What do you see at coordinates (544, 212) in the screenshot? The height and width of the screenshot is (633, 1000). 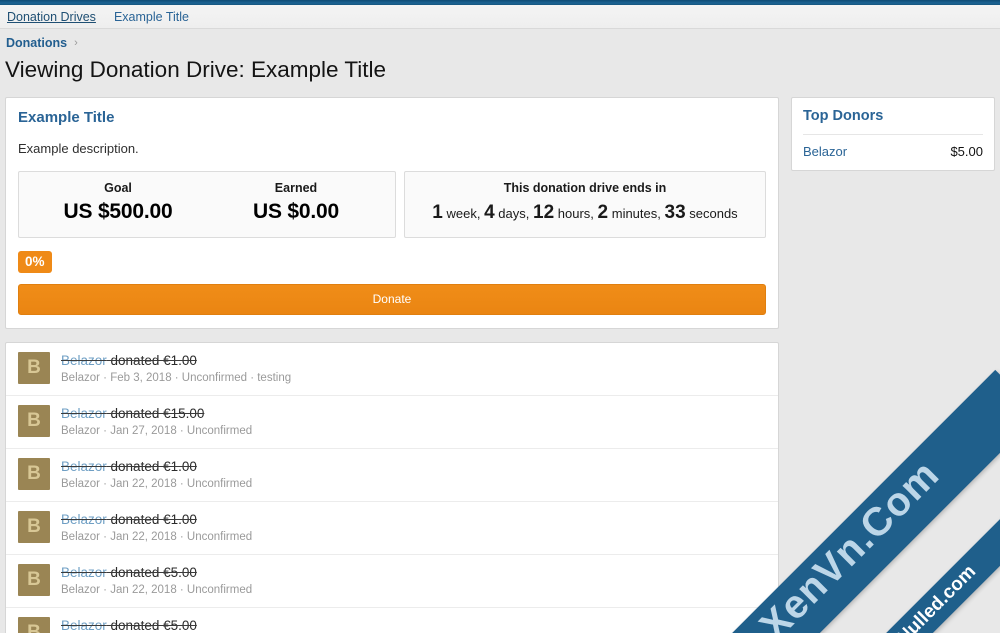 I see `countdown-hours-number: 12` at bounding box center [544, 212].